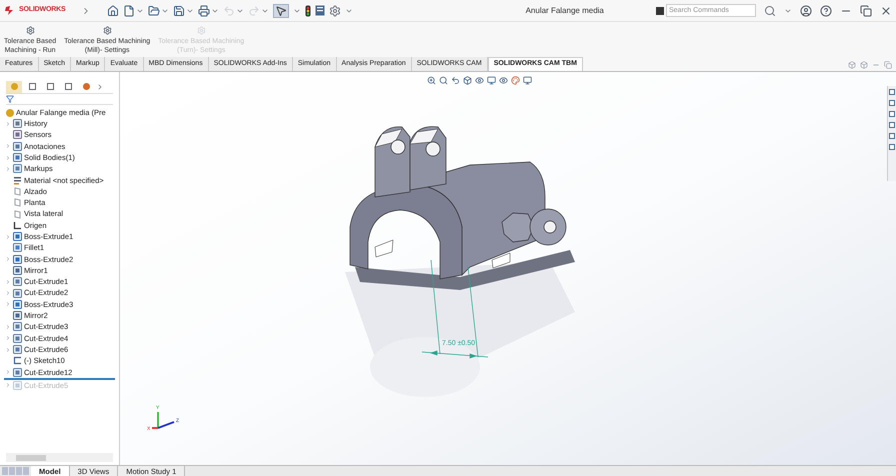  What do you see at coordinates (113, 10) in the screenshot?
I see `home-icon` at bounding box center [113, 10].